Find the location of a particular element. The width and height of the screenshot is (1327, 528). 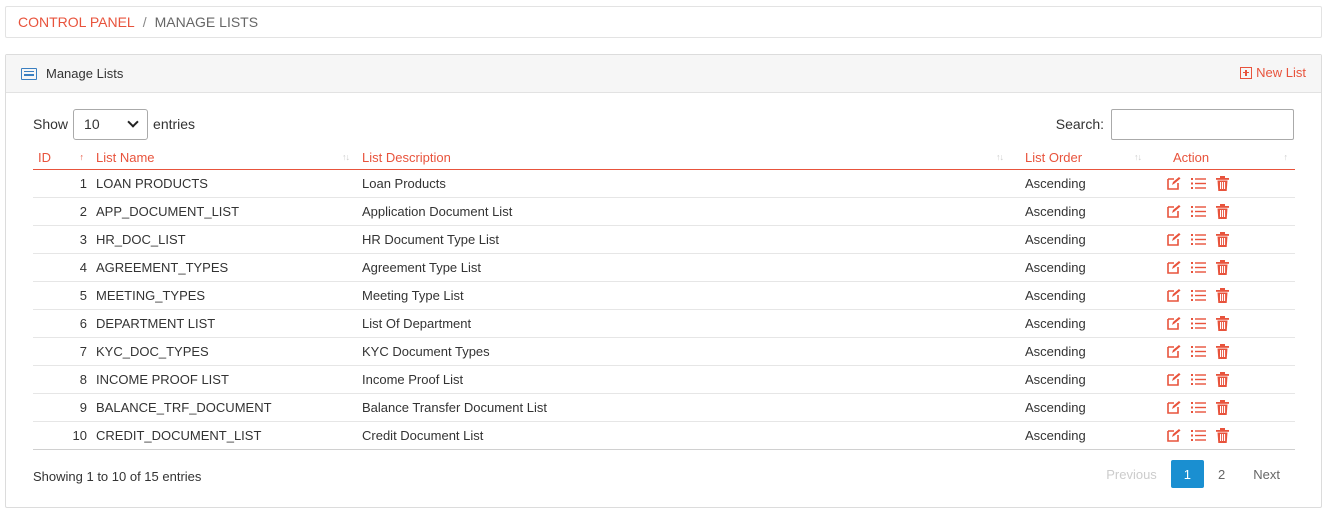

new-list-button: New List is located at coordinates (1273, 72).